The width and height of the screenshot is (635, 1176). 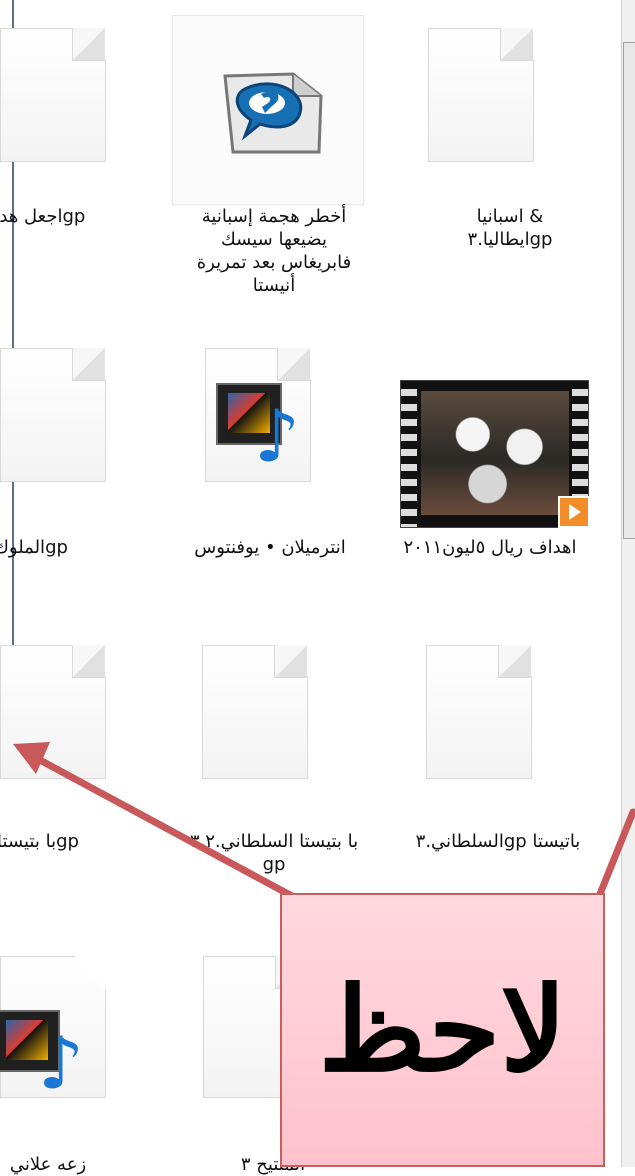 I want to click on callout-text: لاحظ, so click(x=442, y=1030).